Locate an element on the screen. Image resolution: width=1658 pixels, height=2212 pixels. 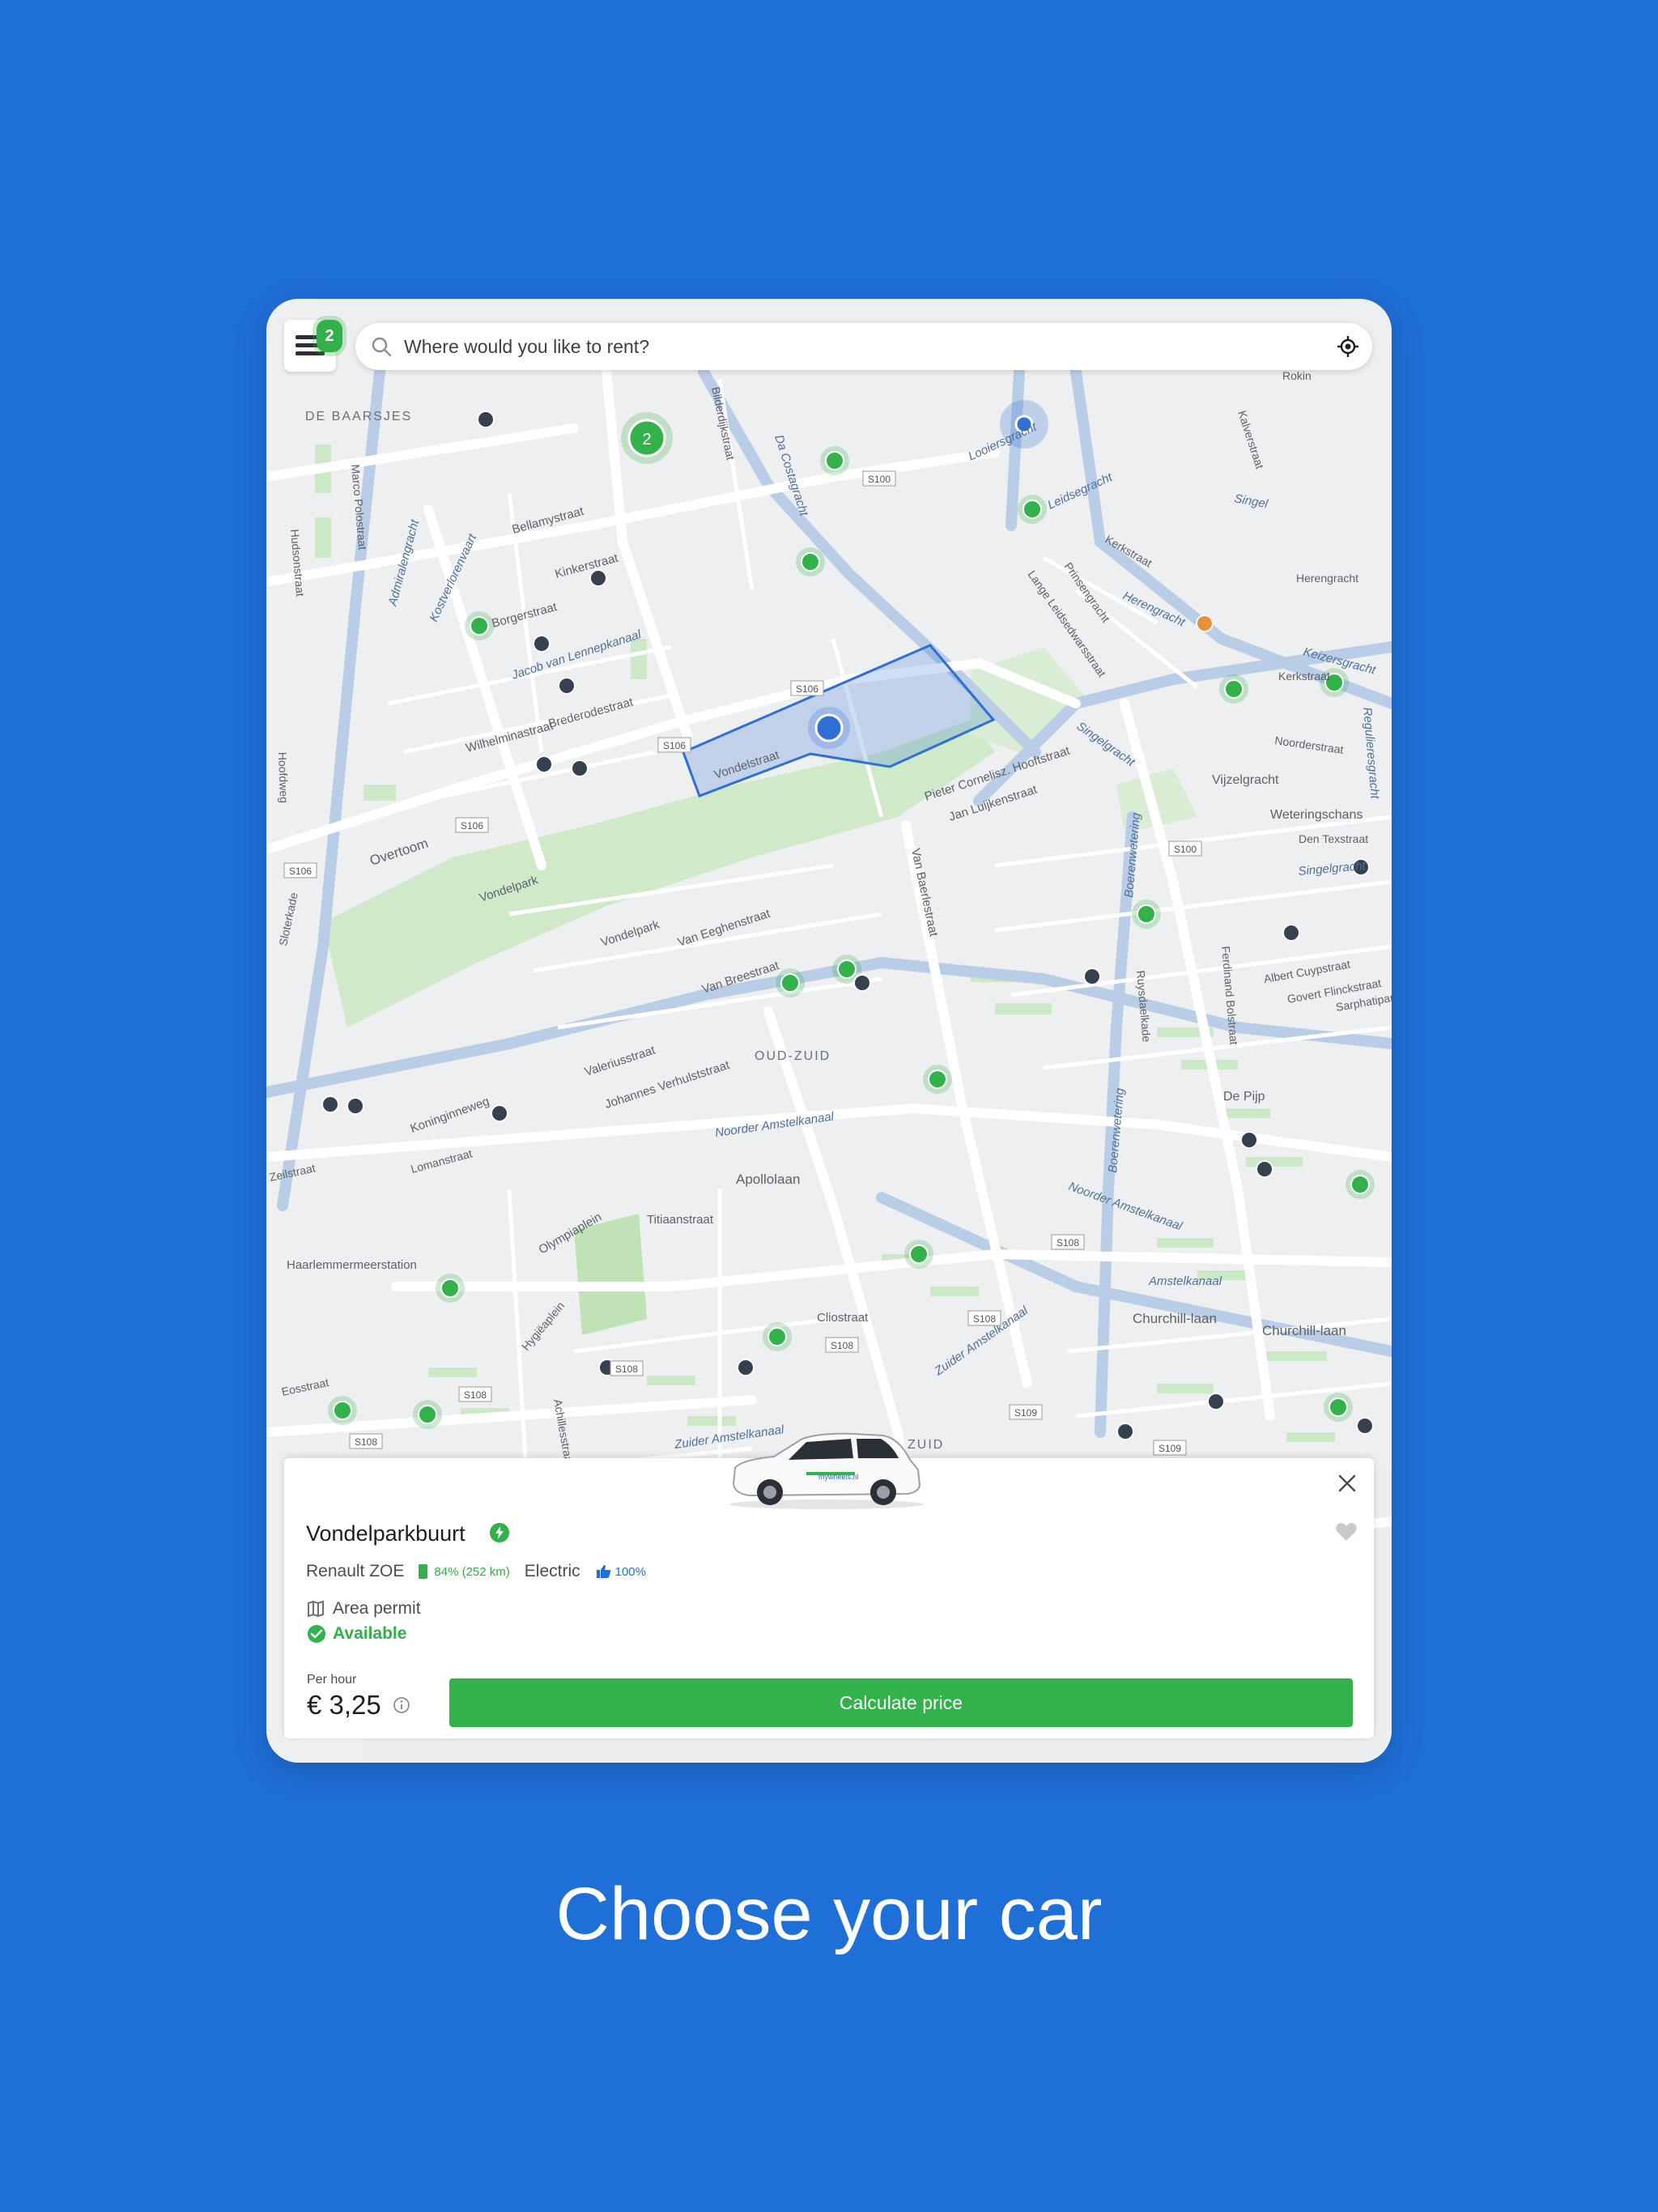
availability-status: Available is located at coordinates (356, 1634).